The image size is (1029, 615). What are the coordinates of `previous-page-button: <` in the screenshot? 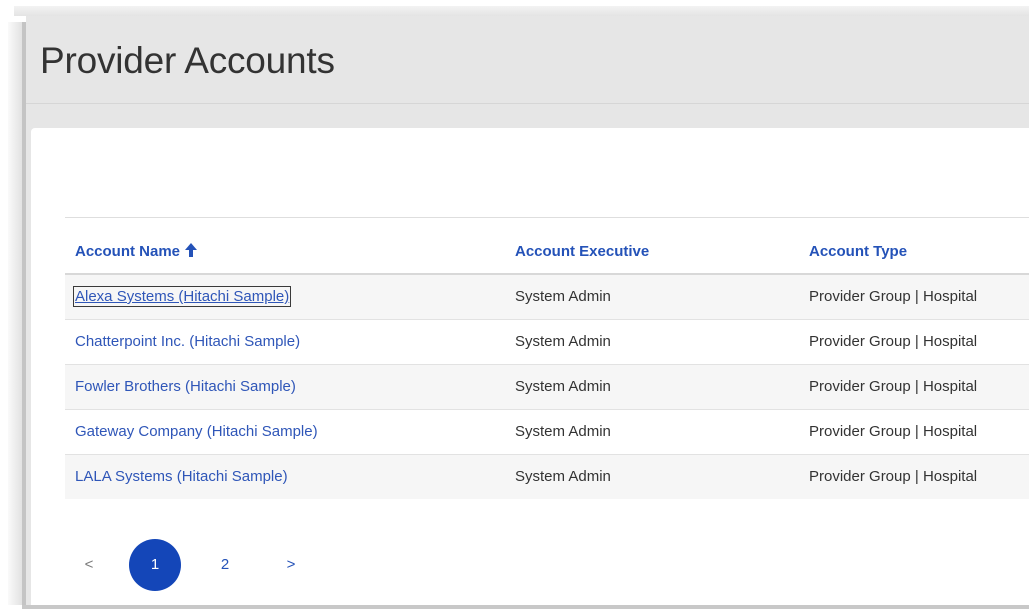 It's located at (89, 565).